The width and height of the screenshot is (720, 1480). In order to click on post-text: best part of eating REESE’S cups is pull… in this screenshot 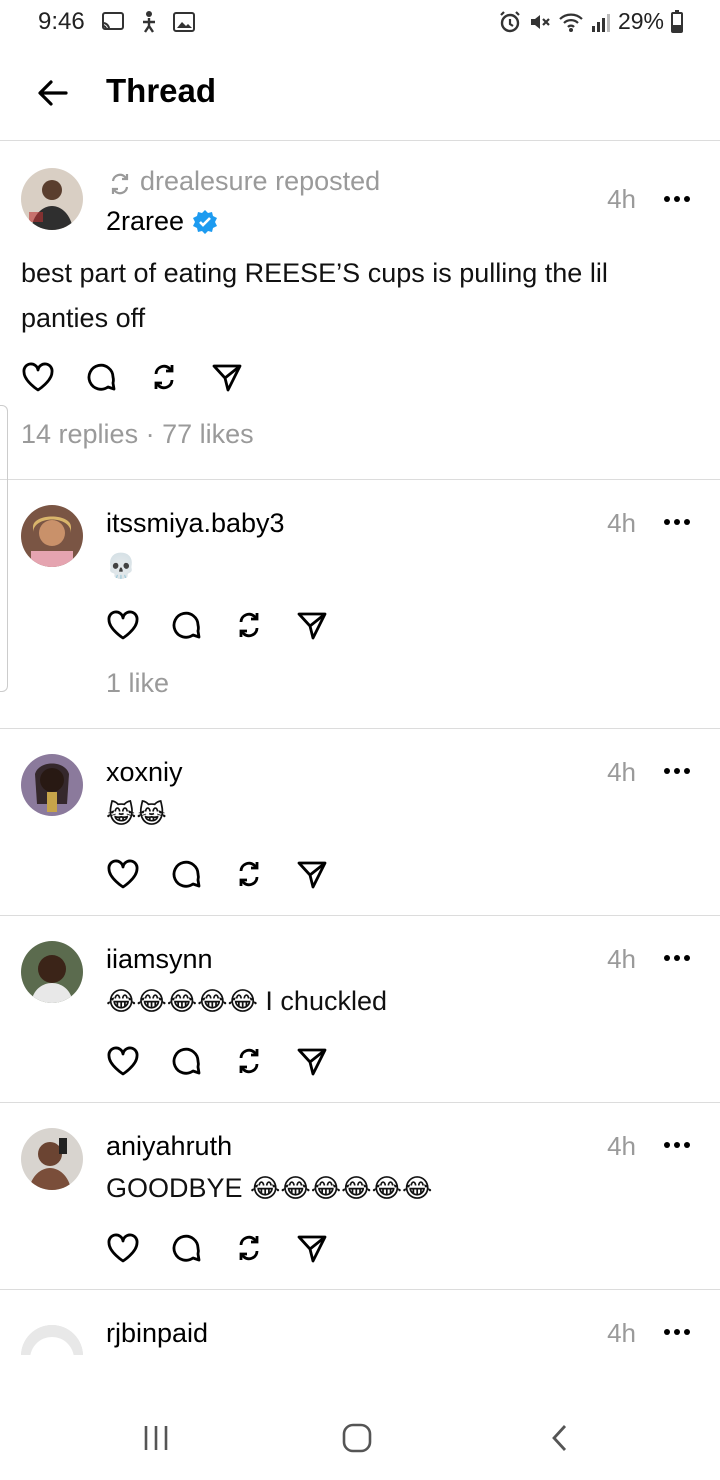, I will do `click(314, 296)`.